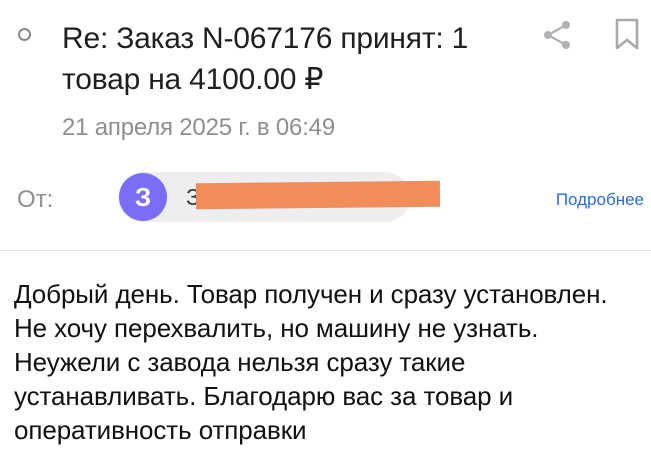  I want to click on email-date: 21 апреля 2025 г. в 06:49, so click(198, 127).